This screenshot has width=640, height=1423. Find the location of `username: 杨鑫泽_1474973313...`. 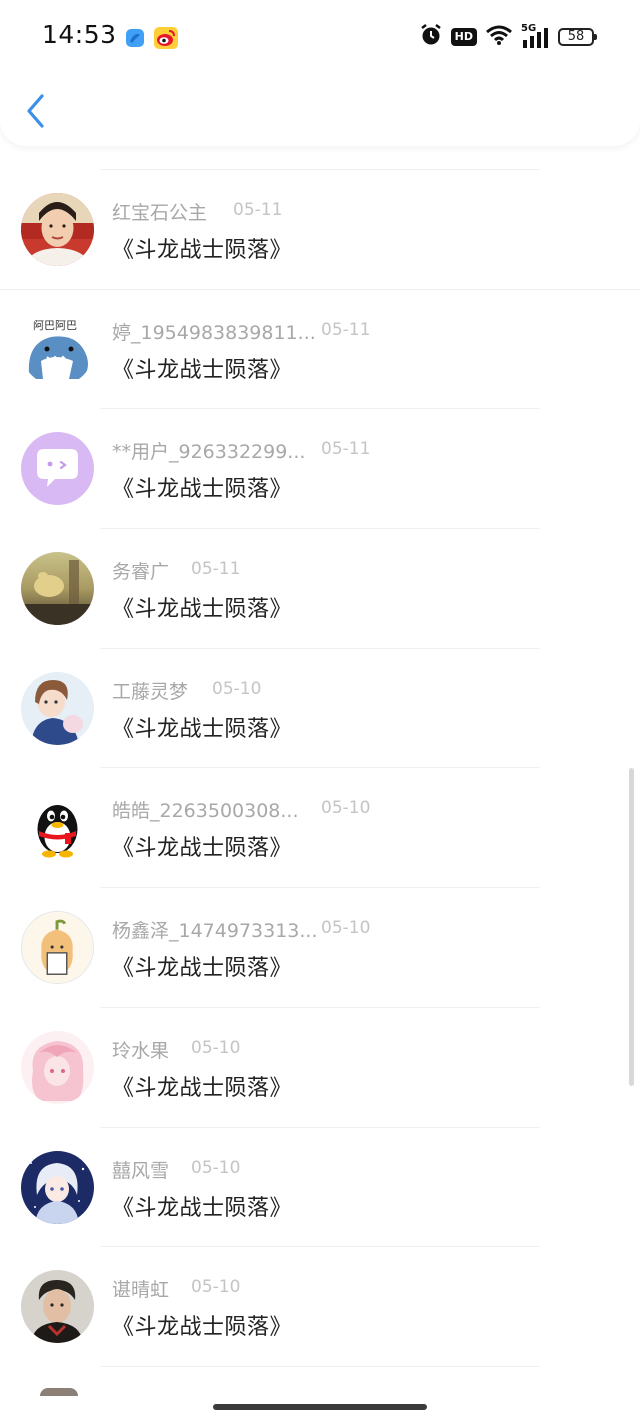

username: 杨鑫泽_1474973313... is located at coordinates (215, 929).